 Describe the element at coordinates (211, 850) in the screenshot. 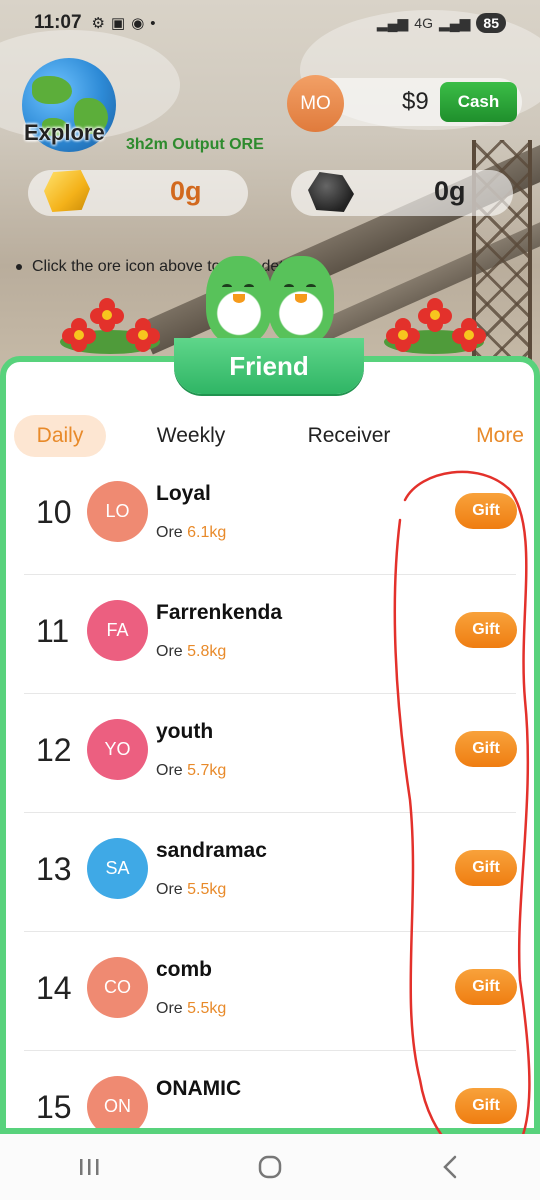

I see `friend-name: sandramac` at that location.